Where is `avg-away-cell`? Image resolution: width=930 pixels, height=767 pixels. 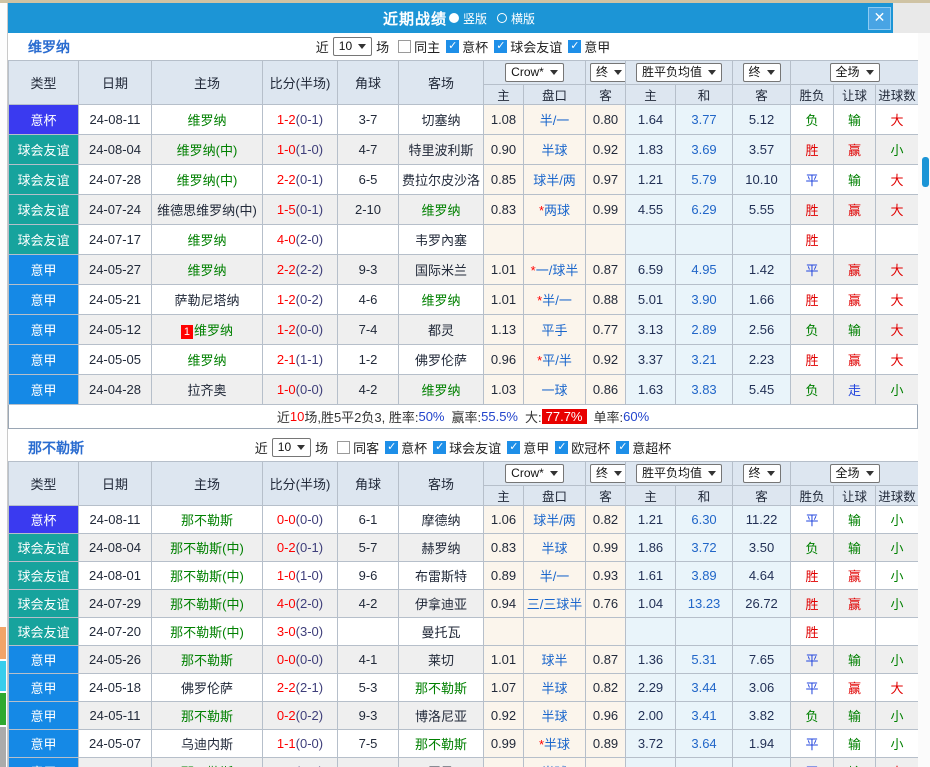 avg-away-cell is located at coordinates (762, 631).